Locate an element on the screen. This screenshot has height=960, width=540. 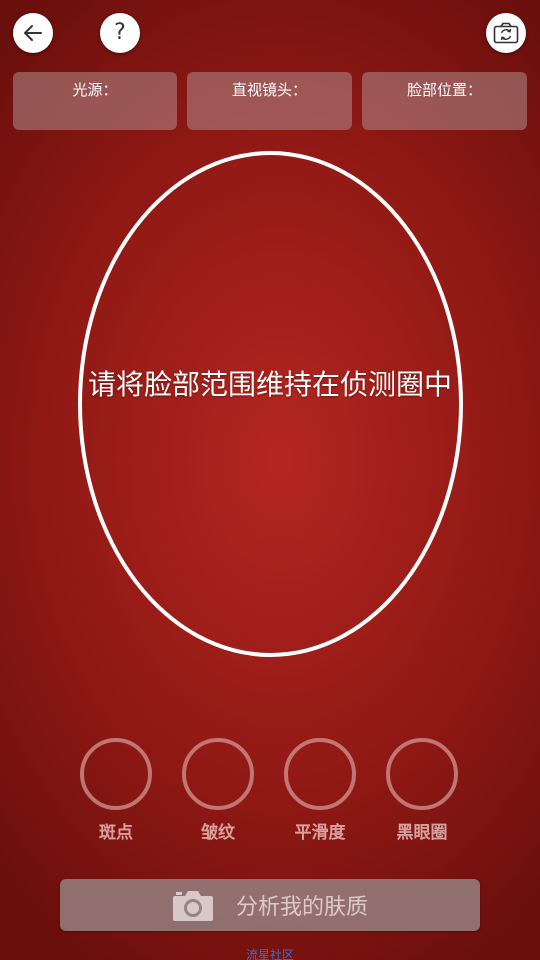
camera-switch-icon is located at coordinates (506, 33).